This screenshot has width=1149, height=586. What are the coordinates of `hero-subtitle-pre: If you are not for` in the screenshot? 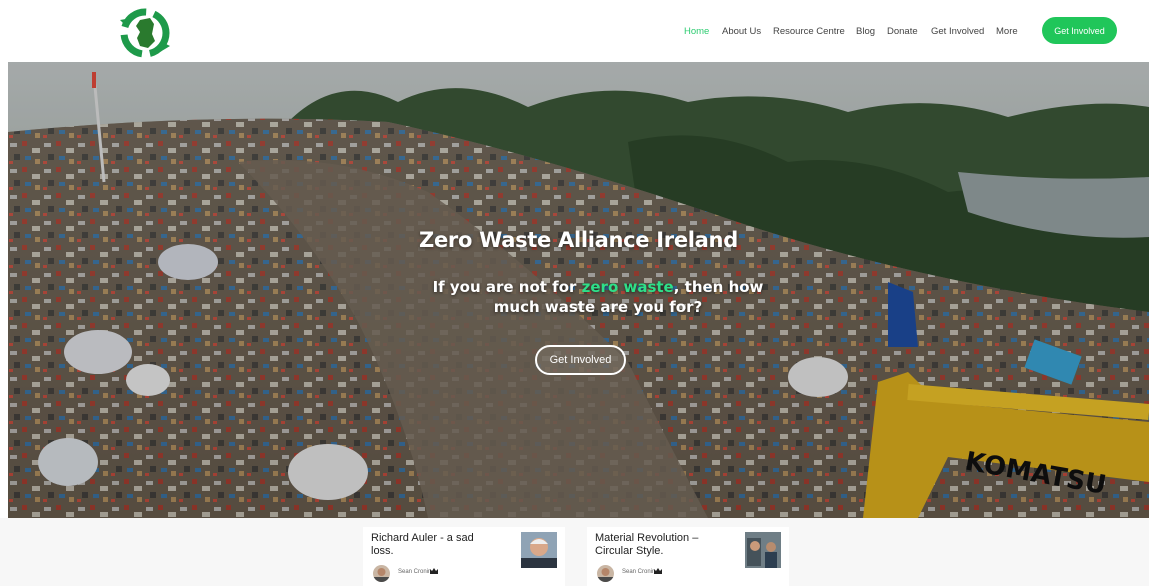 It's located at (507, 287).